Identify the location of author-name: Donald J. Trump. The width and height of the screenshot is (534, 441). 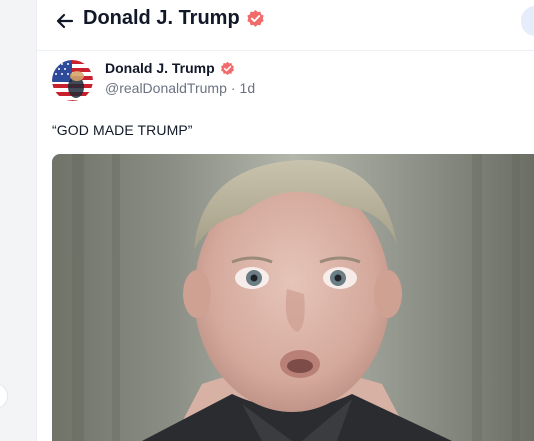
(180, 68).